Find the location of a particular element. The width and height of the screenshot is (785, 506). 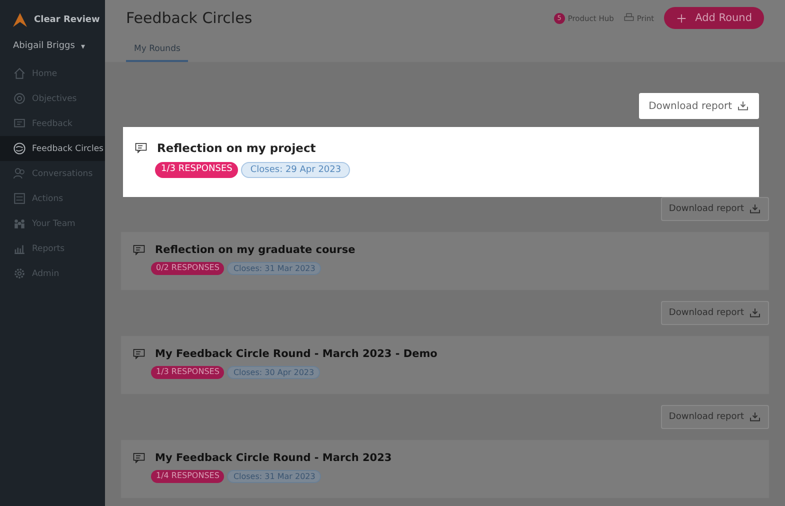

responses-badge: 0/2 RESPONSES is located at coordinates (187, 268).